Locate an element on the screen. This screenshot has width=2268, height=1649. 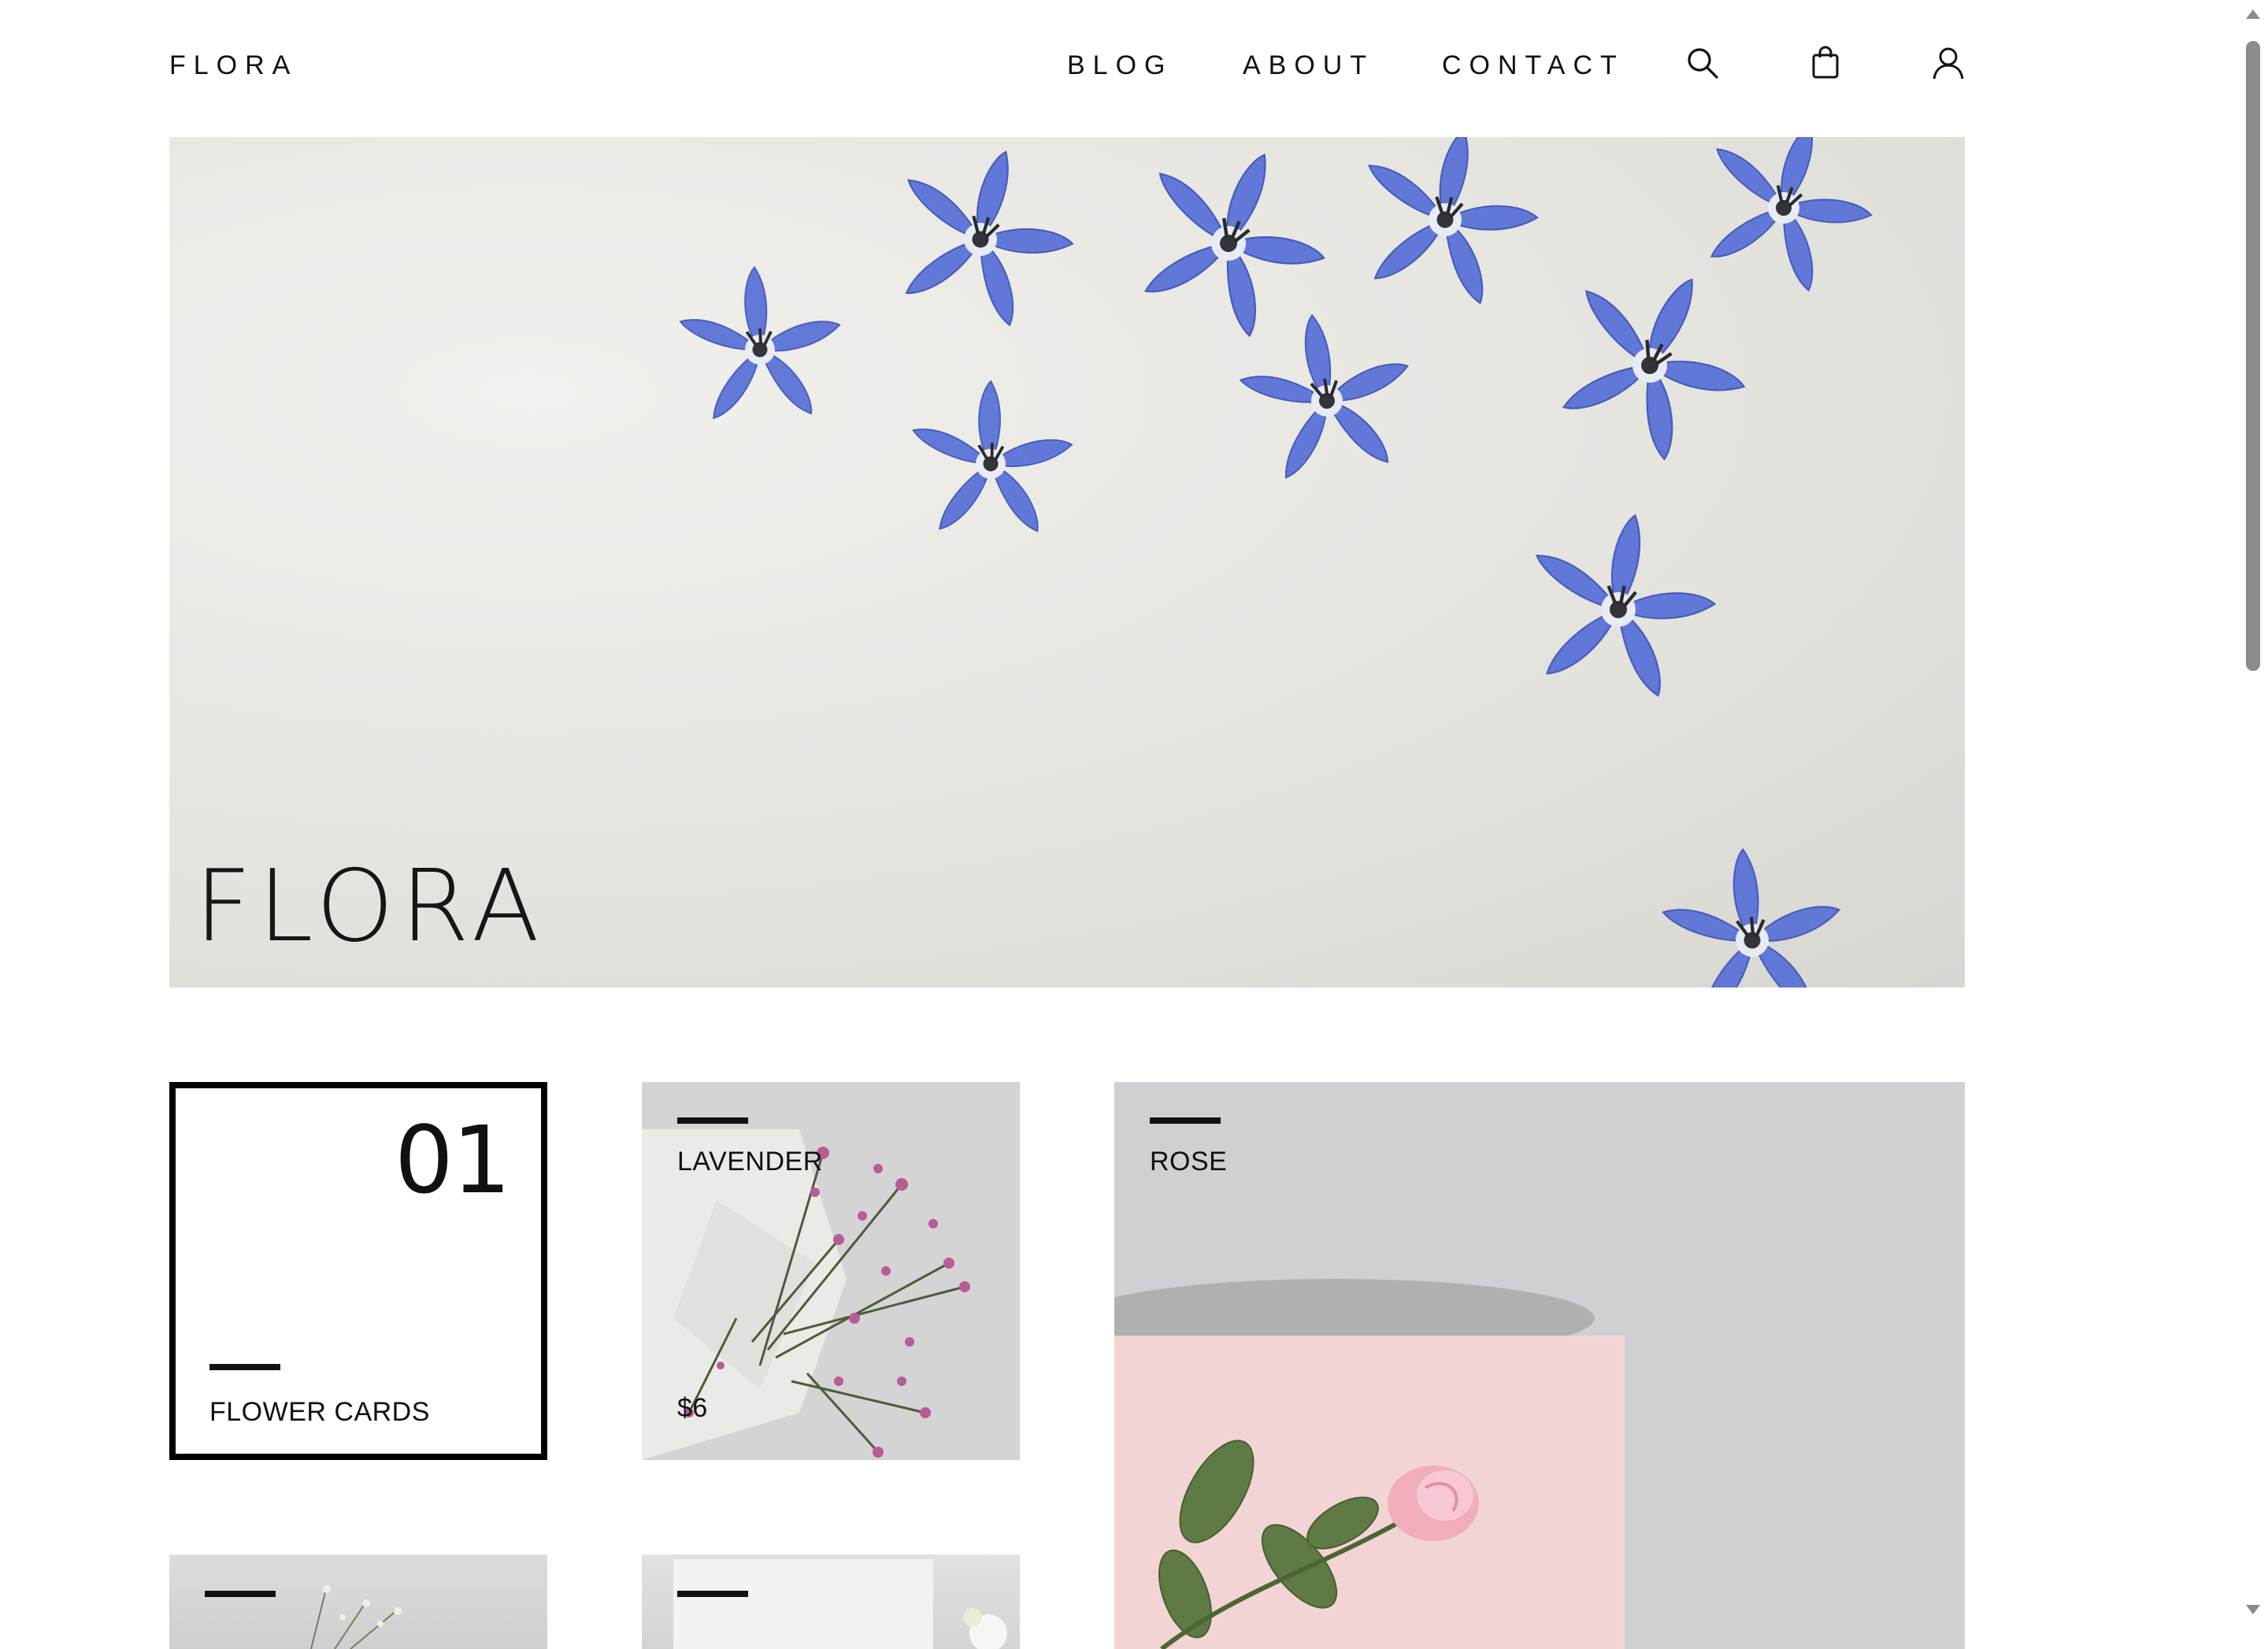
nav-link-contact: CONTACT is located at coordinates (1533, 65).